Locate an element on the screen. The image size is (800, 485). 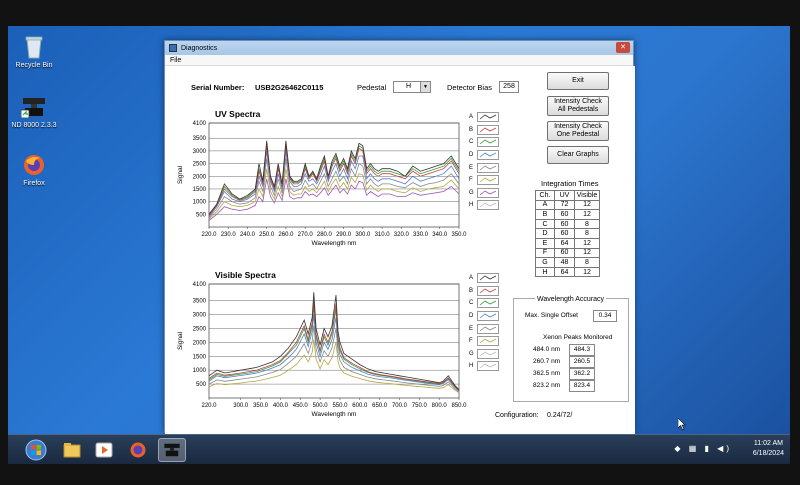
x-tick-label: 250.0 is located at coordinates (267, 235).